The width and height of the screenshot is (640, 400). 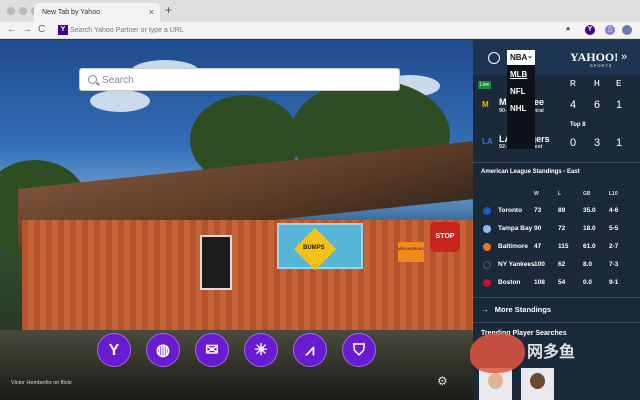 I want to click on league-dropdown: NBA ⌄, so click(x=521, y=57).